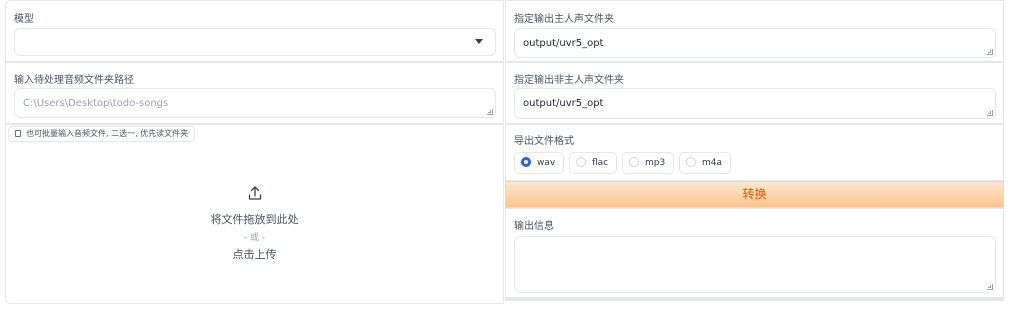 Image resolution: width=1024 pixels, height=323 pixels. I want to click on output-info-label: 输出信息, so click(534, 226).